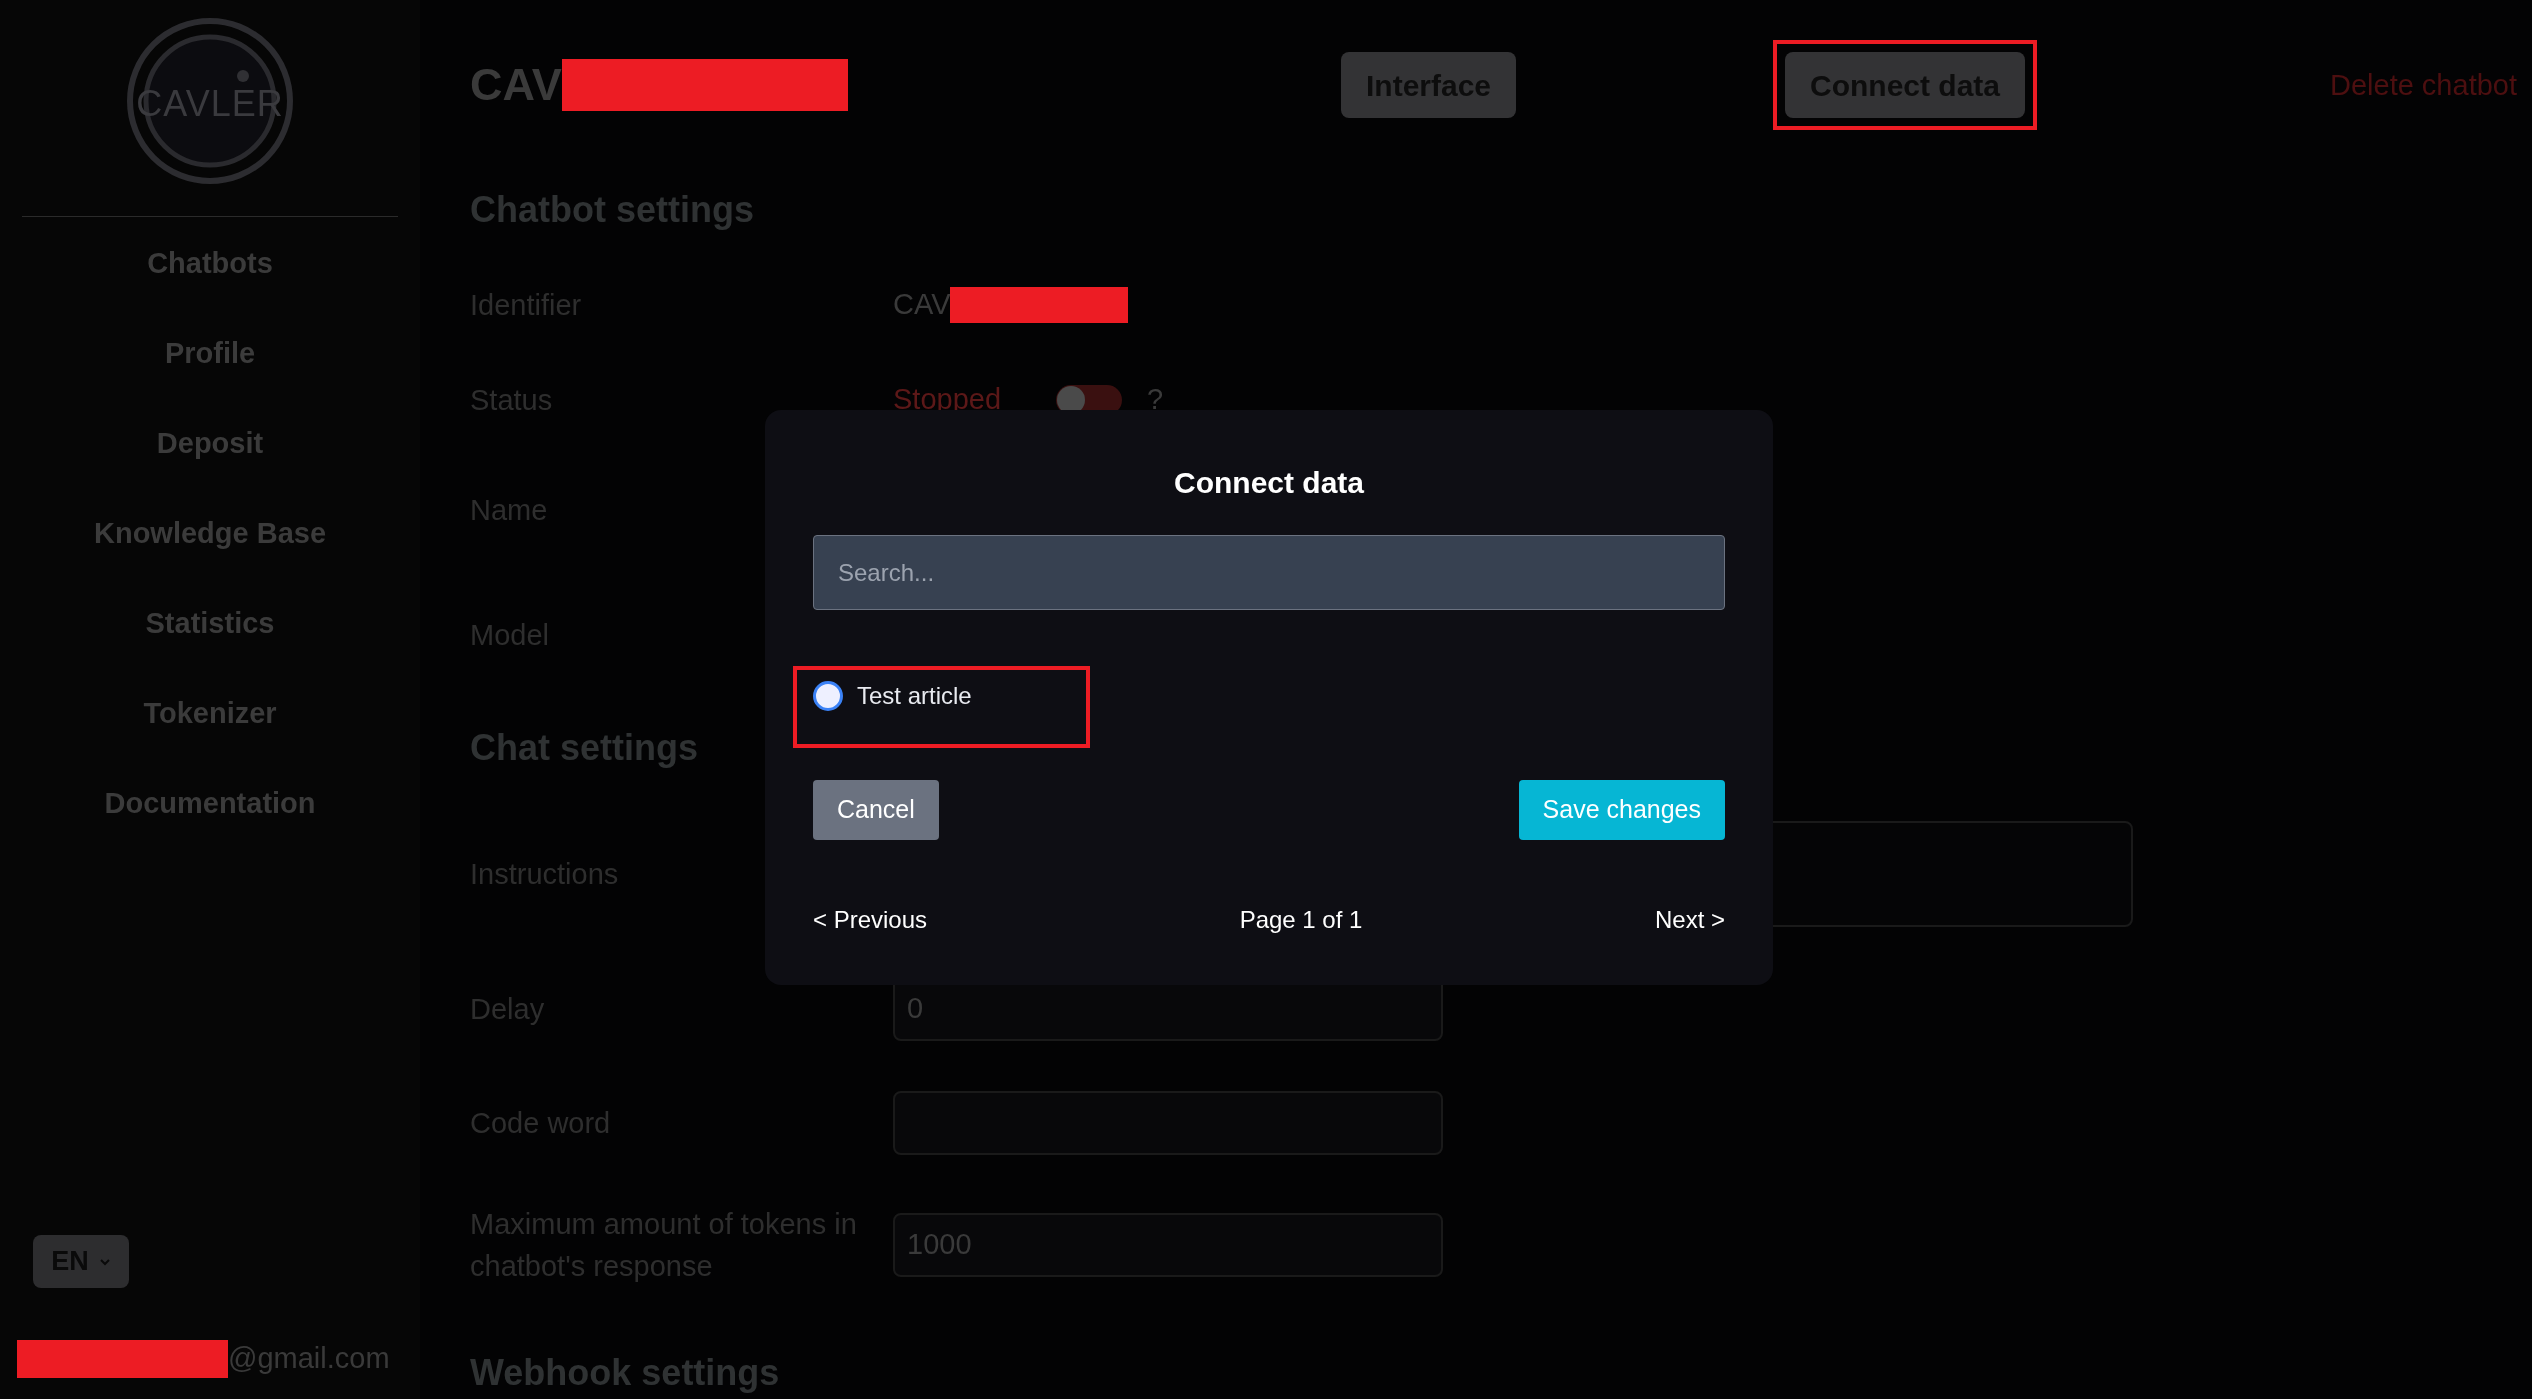 The image size is (2532, 1399). Describe the element at coordinates (876, 810) in the screenshot. I see `cancel-button: Cancel` at that location.